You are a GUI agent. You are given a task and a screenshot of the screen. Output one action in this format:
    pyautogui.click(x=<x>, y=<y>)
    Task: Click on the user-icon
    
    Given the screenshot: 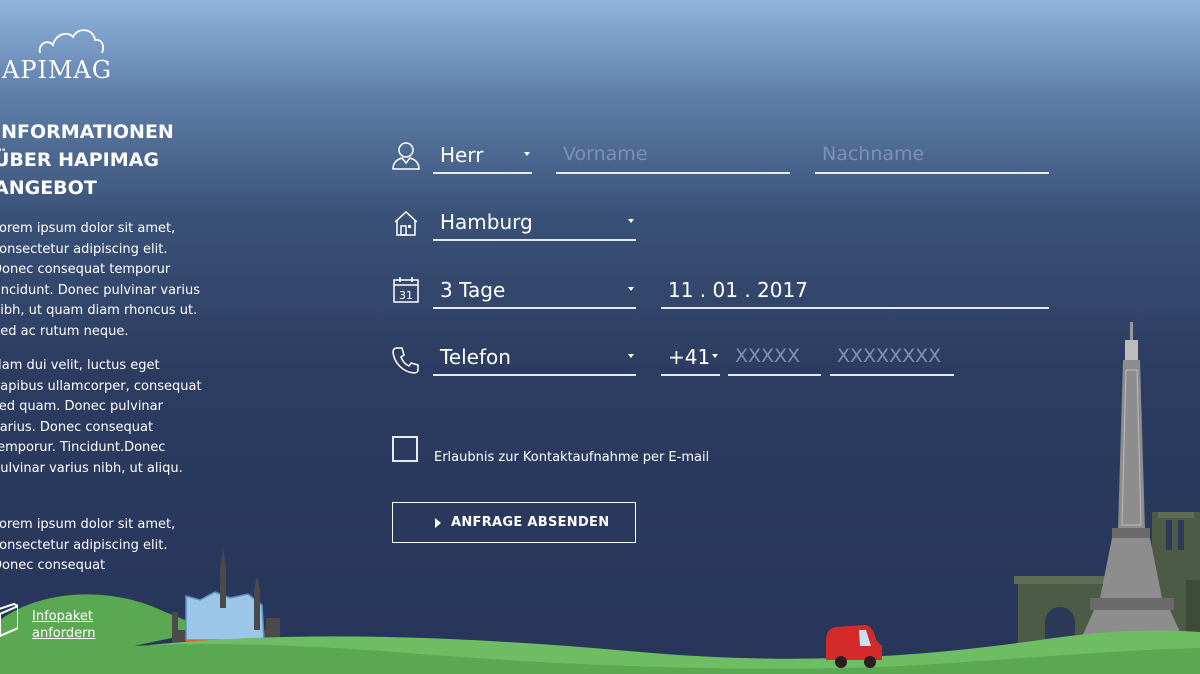 What is the action you would take?
    pyautogui.click(x=406, y=156)
    